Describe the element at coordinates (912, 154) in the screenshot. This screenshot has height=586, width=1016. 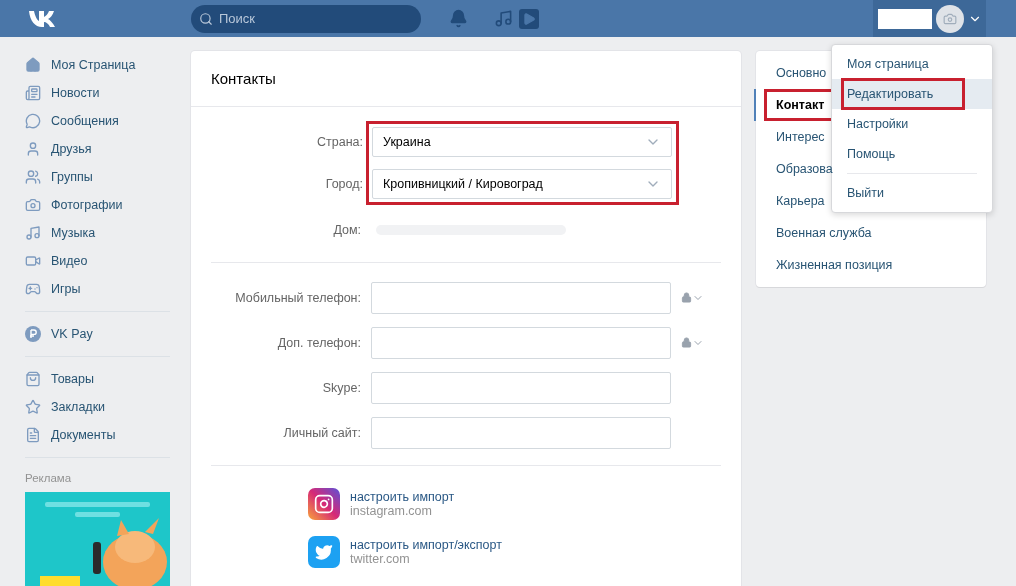
I see `dropdown-item: Помощь` at that location.